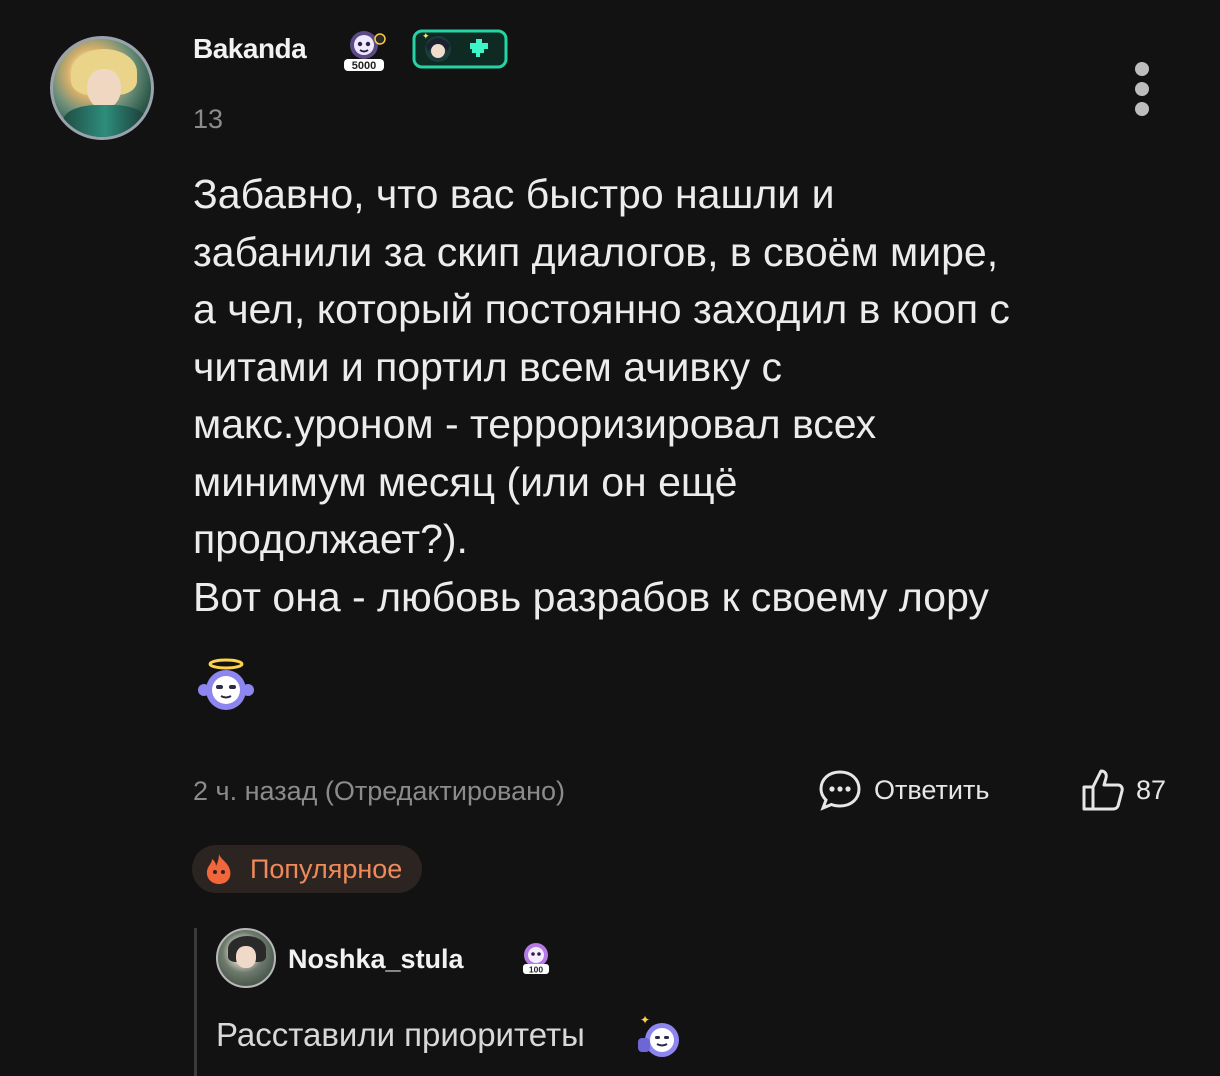 This screenshot has height=1076, width=1220. What do you see at coordinates (840, 790) in the screenshot?
I see `speech-bubble-icon` at bounding box center [840, 790].